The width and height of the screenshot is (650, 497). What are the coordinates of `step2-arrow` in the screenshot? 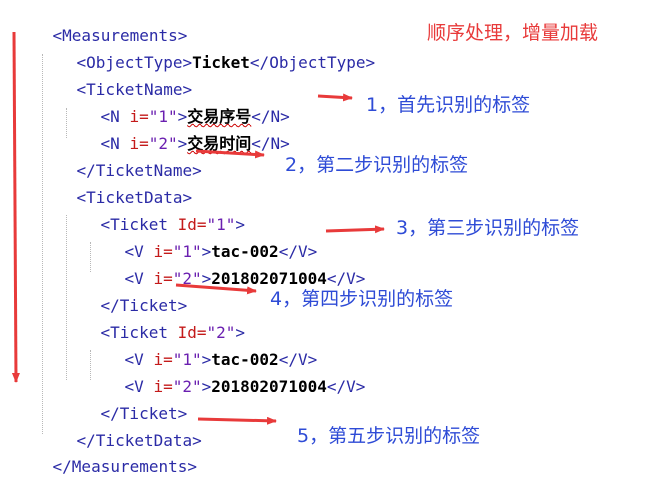 It's located at (230, 154).